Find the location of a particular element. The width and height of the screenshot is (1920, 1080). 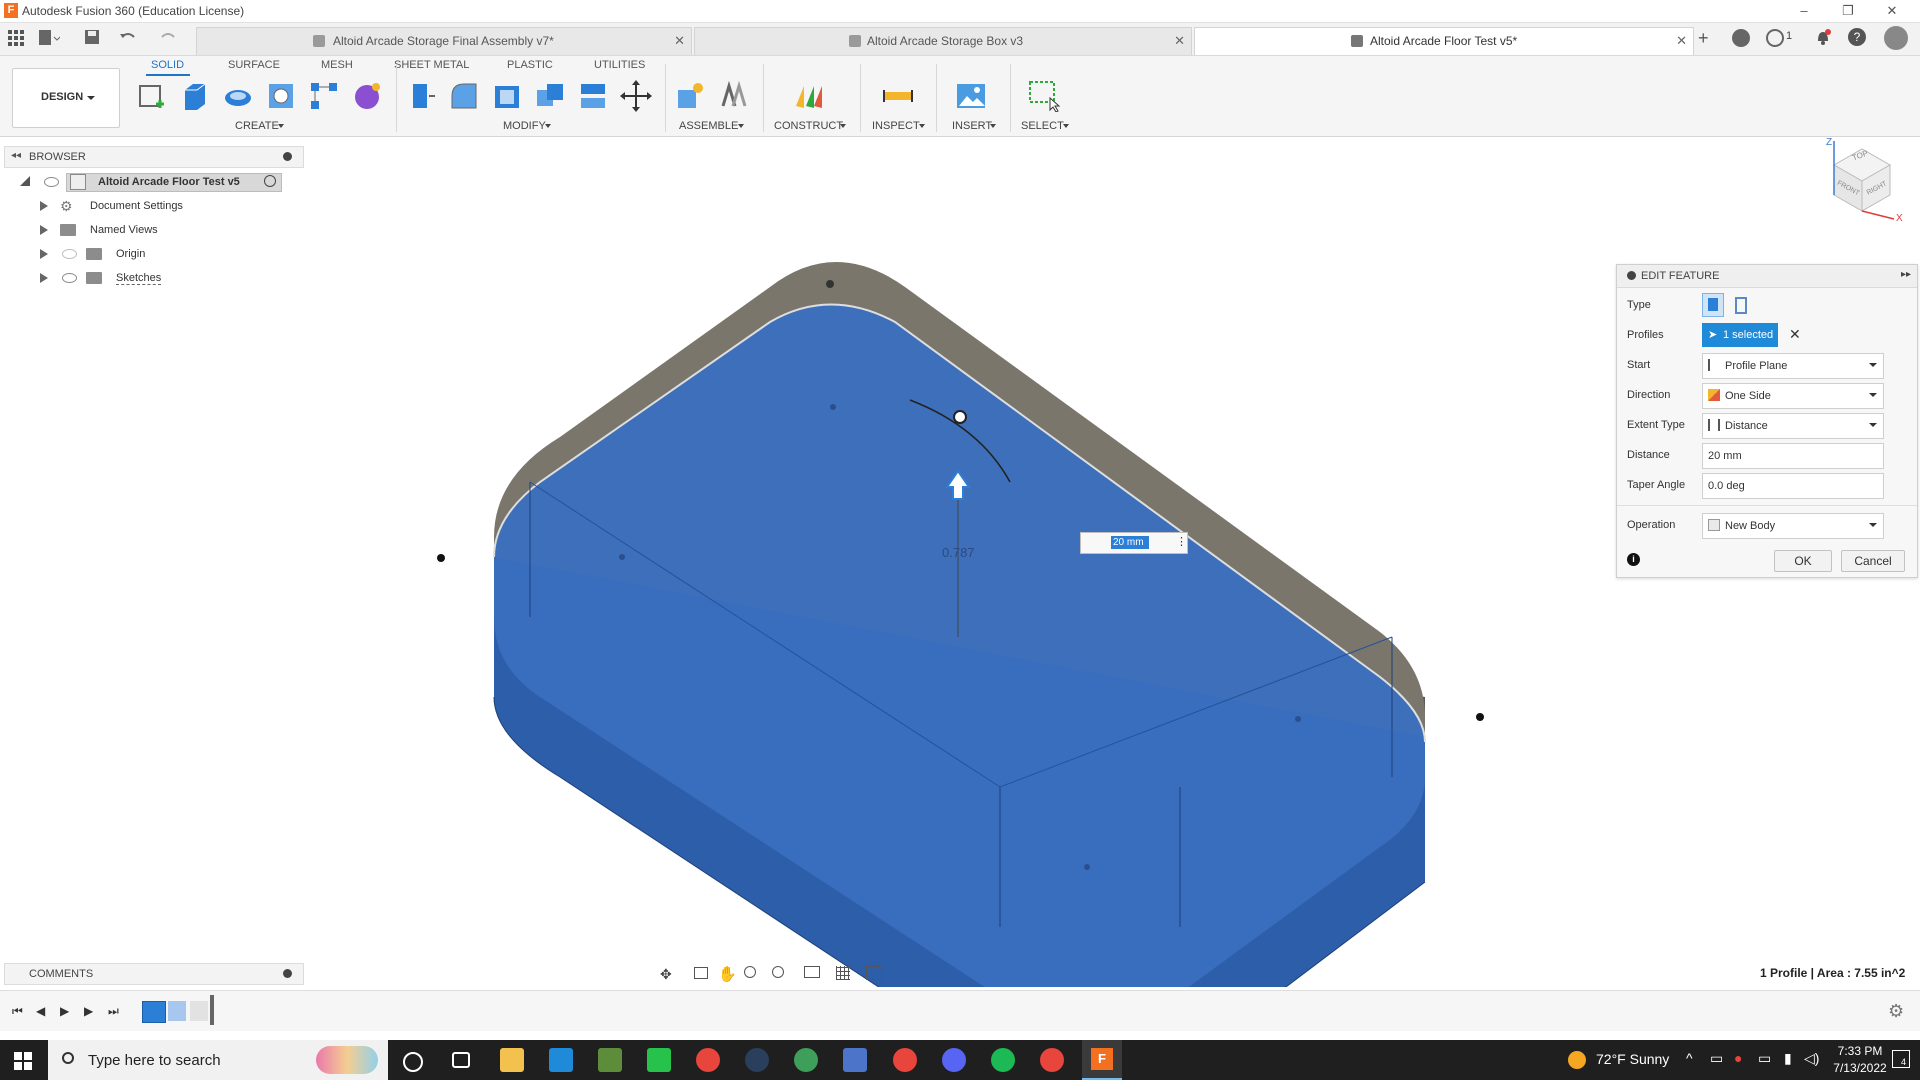

clock-date: 7/13/2022 is located at coordinates (1860, 1068).